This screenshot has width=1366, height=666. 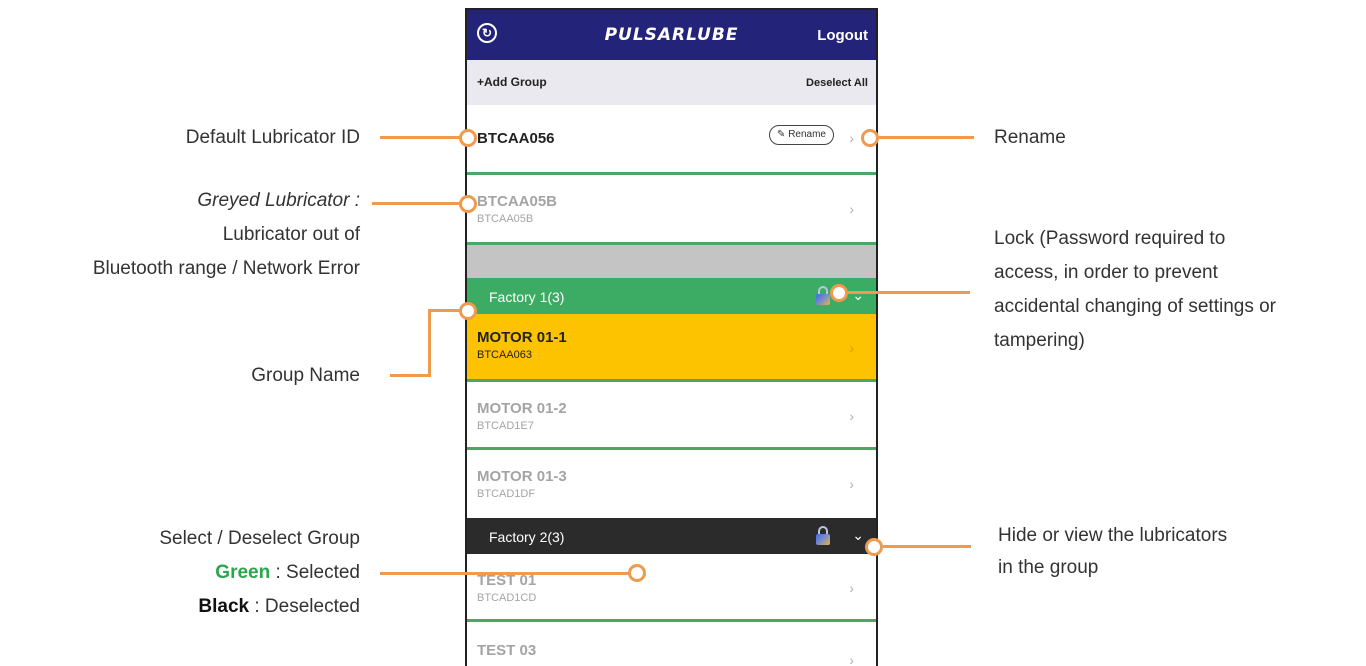 I want to click on annotation-lock-line2: access, in order to prevent, so click(x=1106, y=272).